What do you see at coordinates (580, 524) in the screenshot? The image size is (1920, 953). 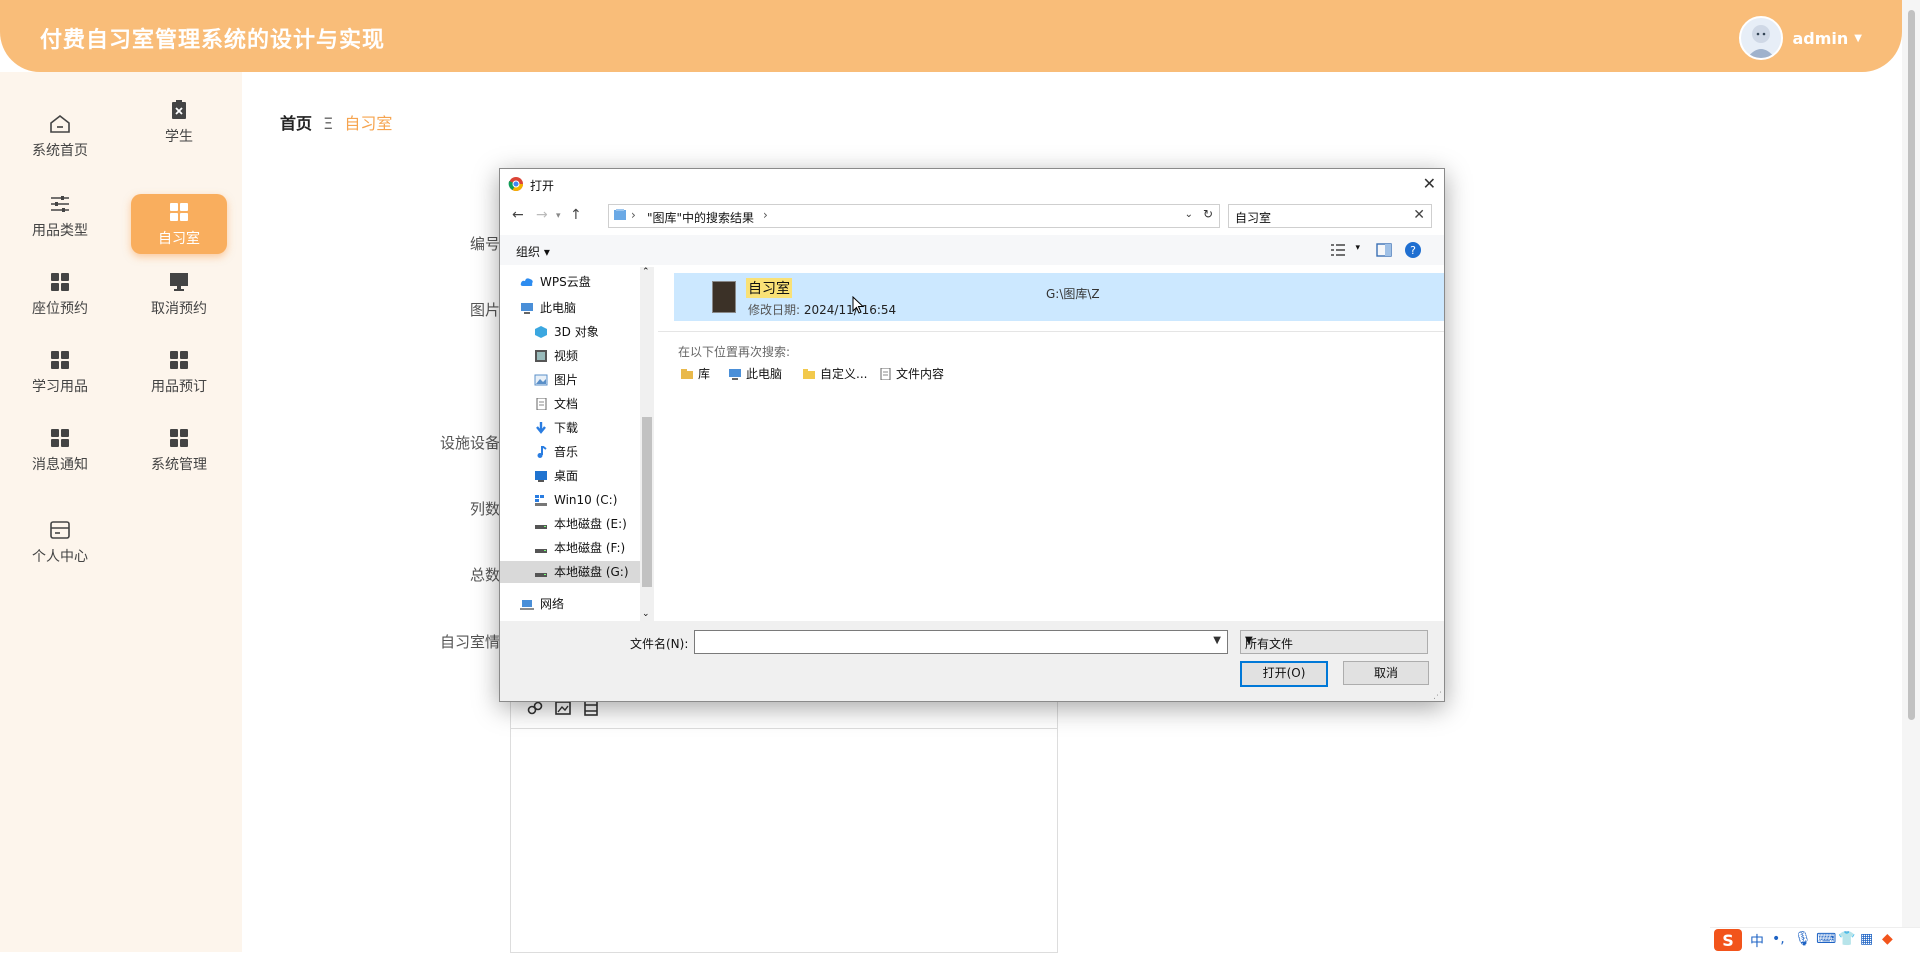 I see `tree-item-drive-e: 本地磁盘 (E:)` at bounding box center [580, 524].